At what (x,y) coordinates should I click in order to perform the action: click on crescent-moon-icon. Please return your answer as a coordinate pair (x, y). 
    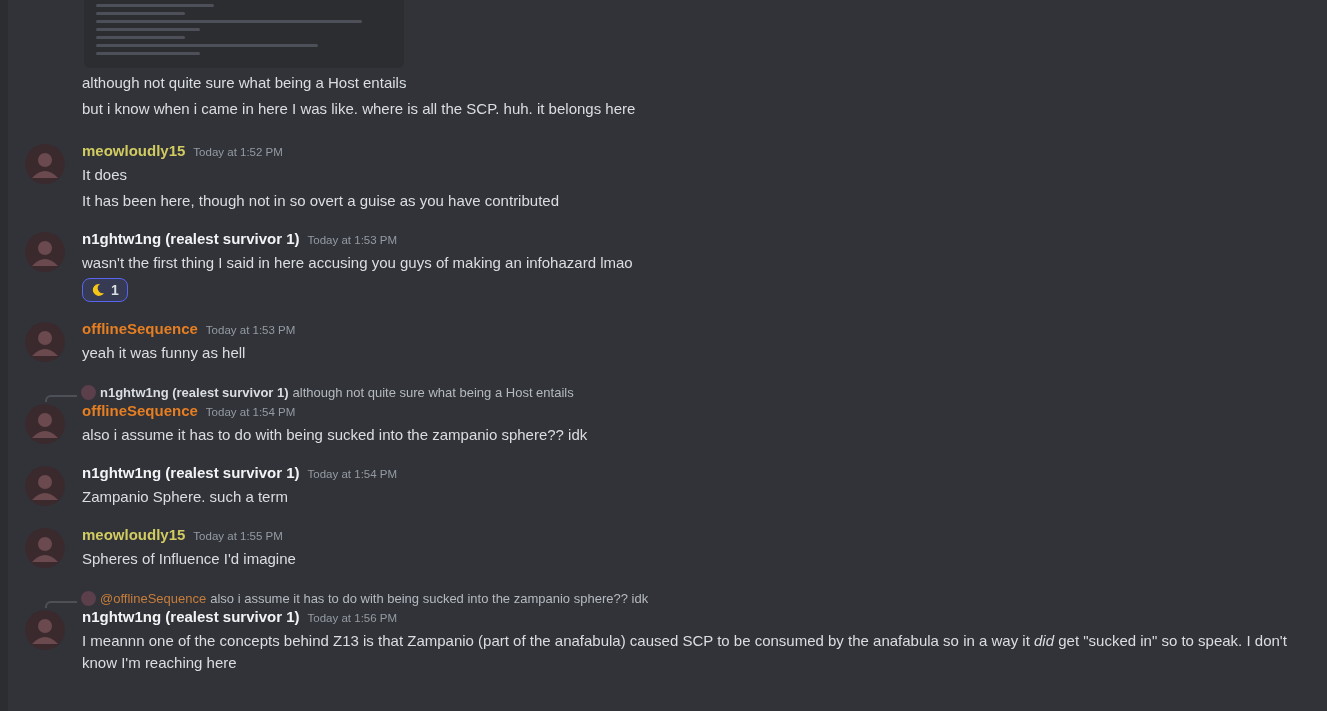
    Looking at the image, I should click on (98, 290).